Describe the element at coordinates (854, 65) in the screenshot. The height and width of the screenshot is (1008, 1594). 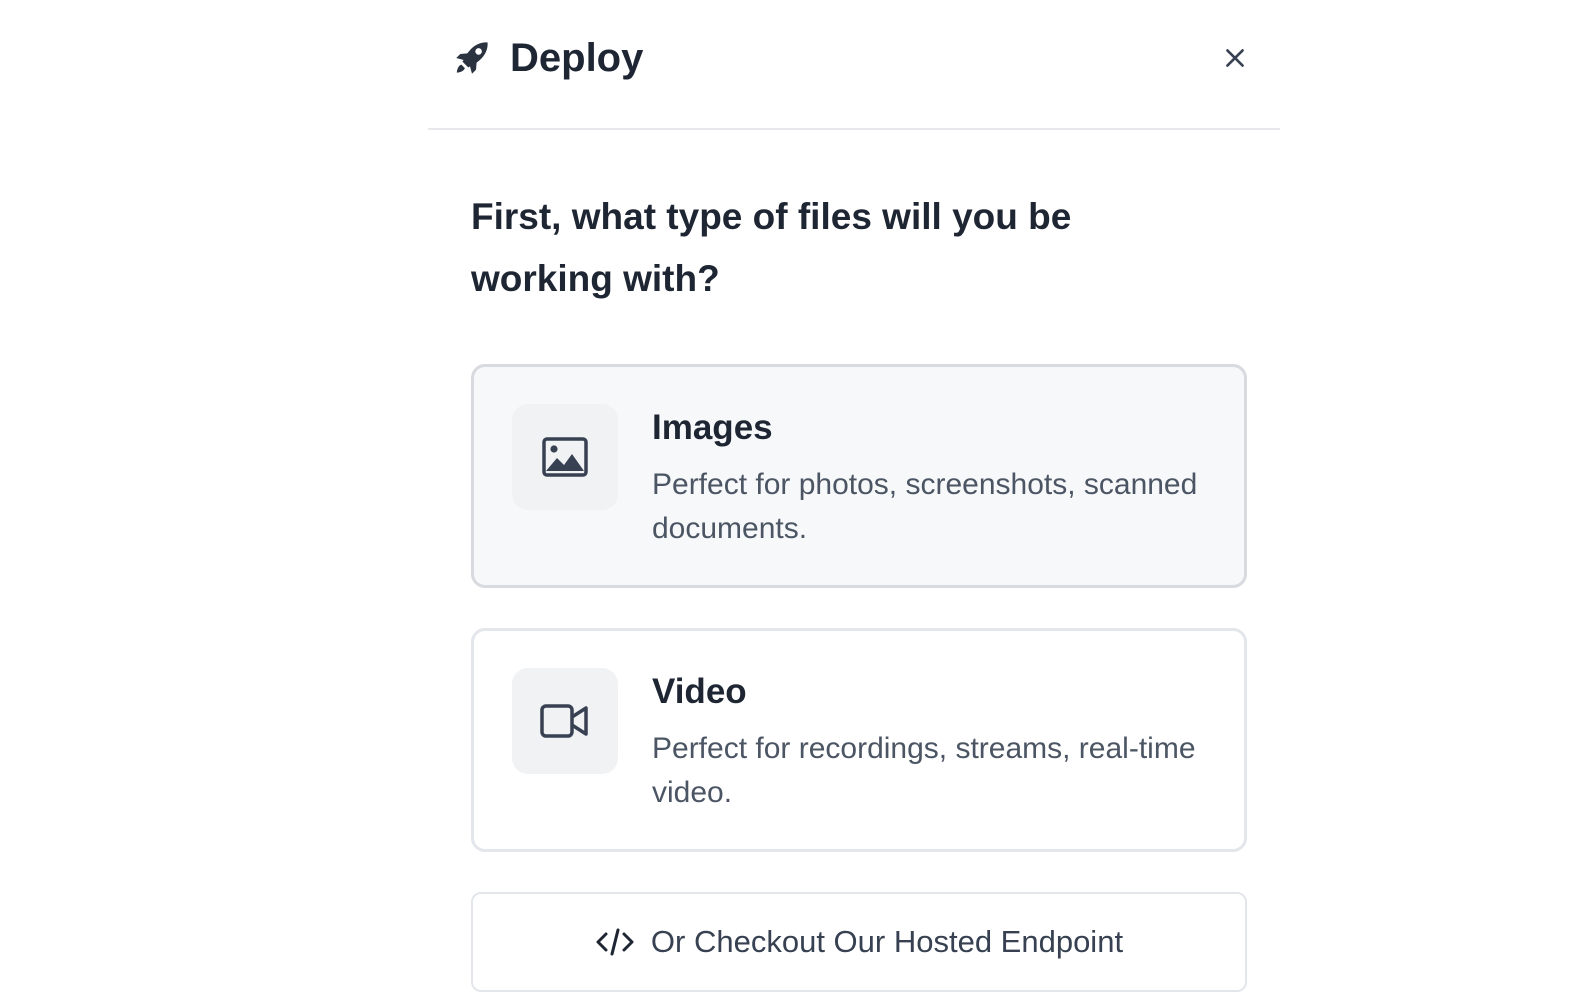
I see `panel-header: Deploy` at that location.